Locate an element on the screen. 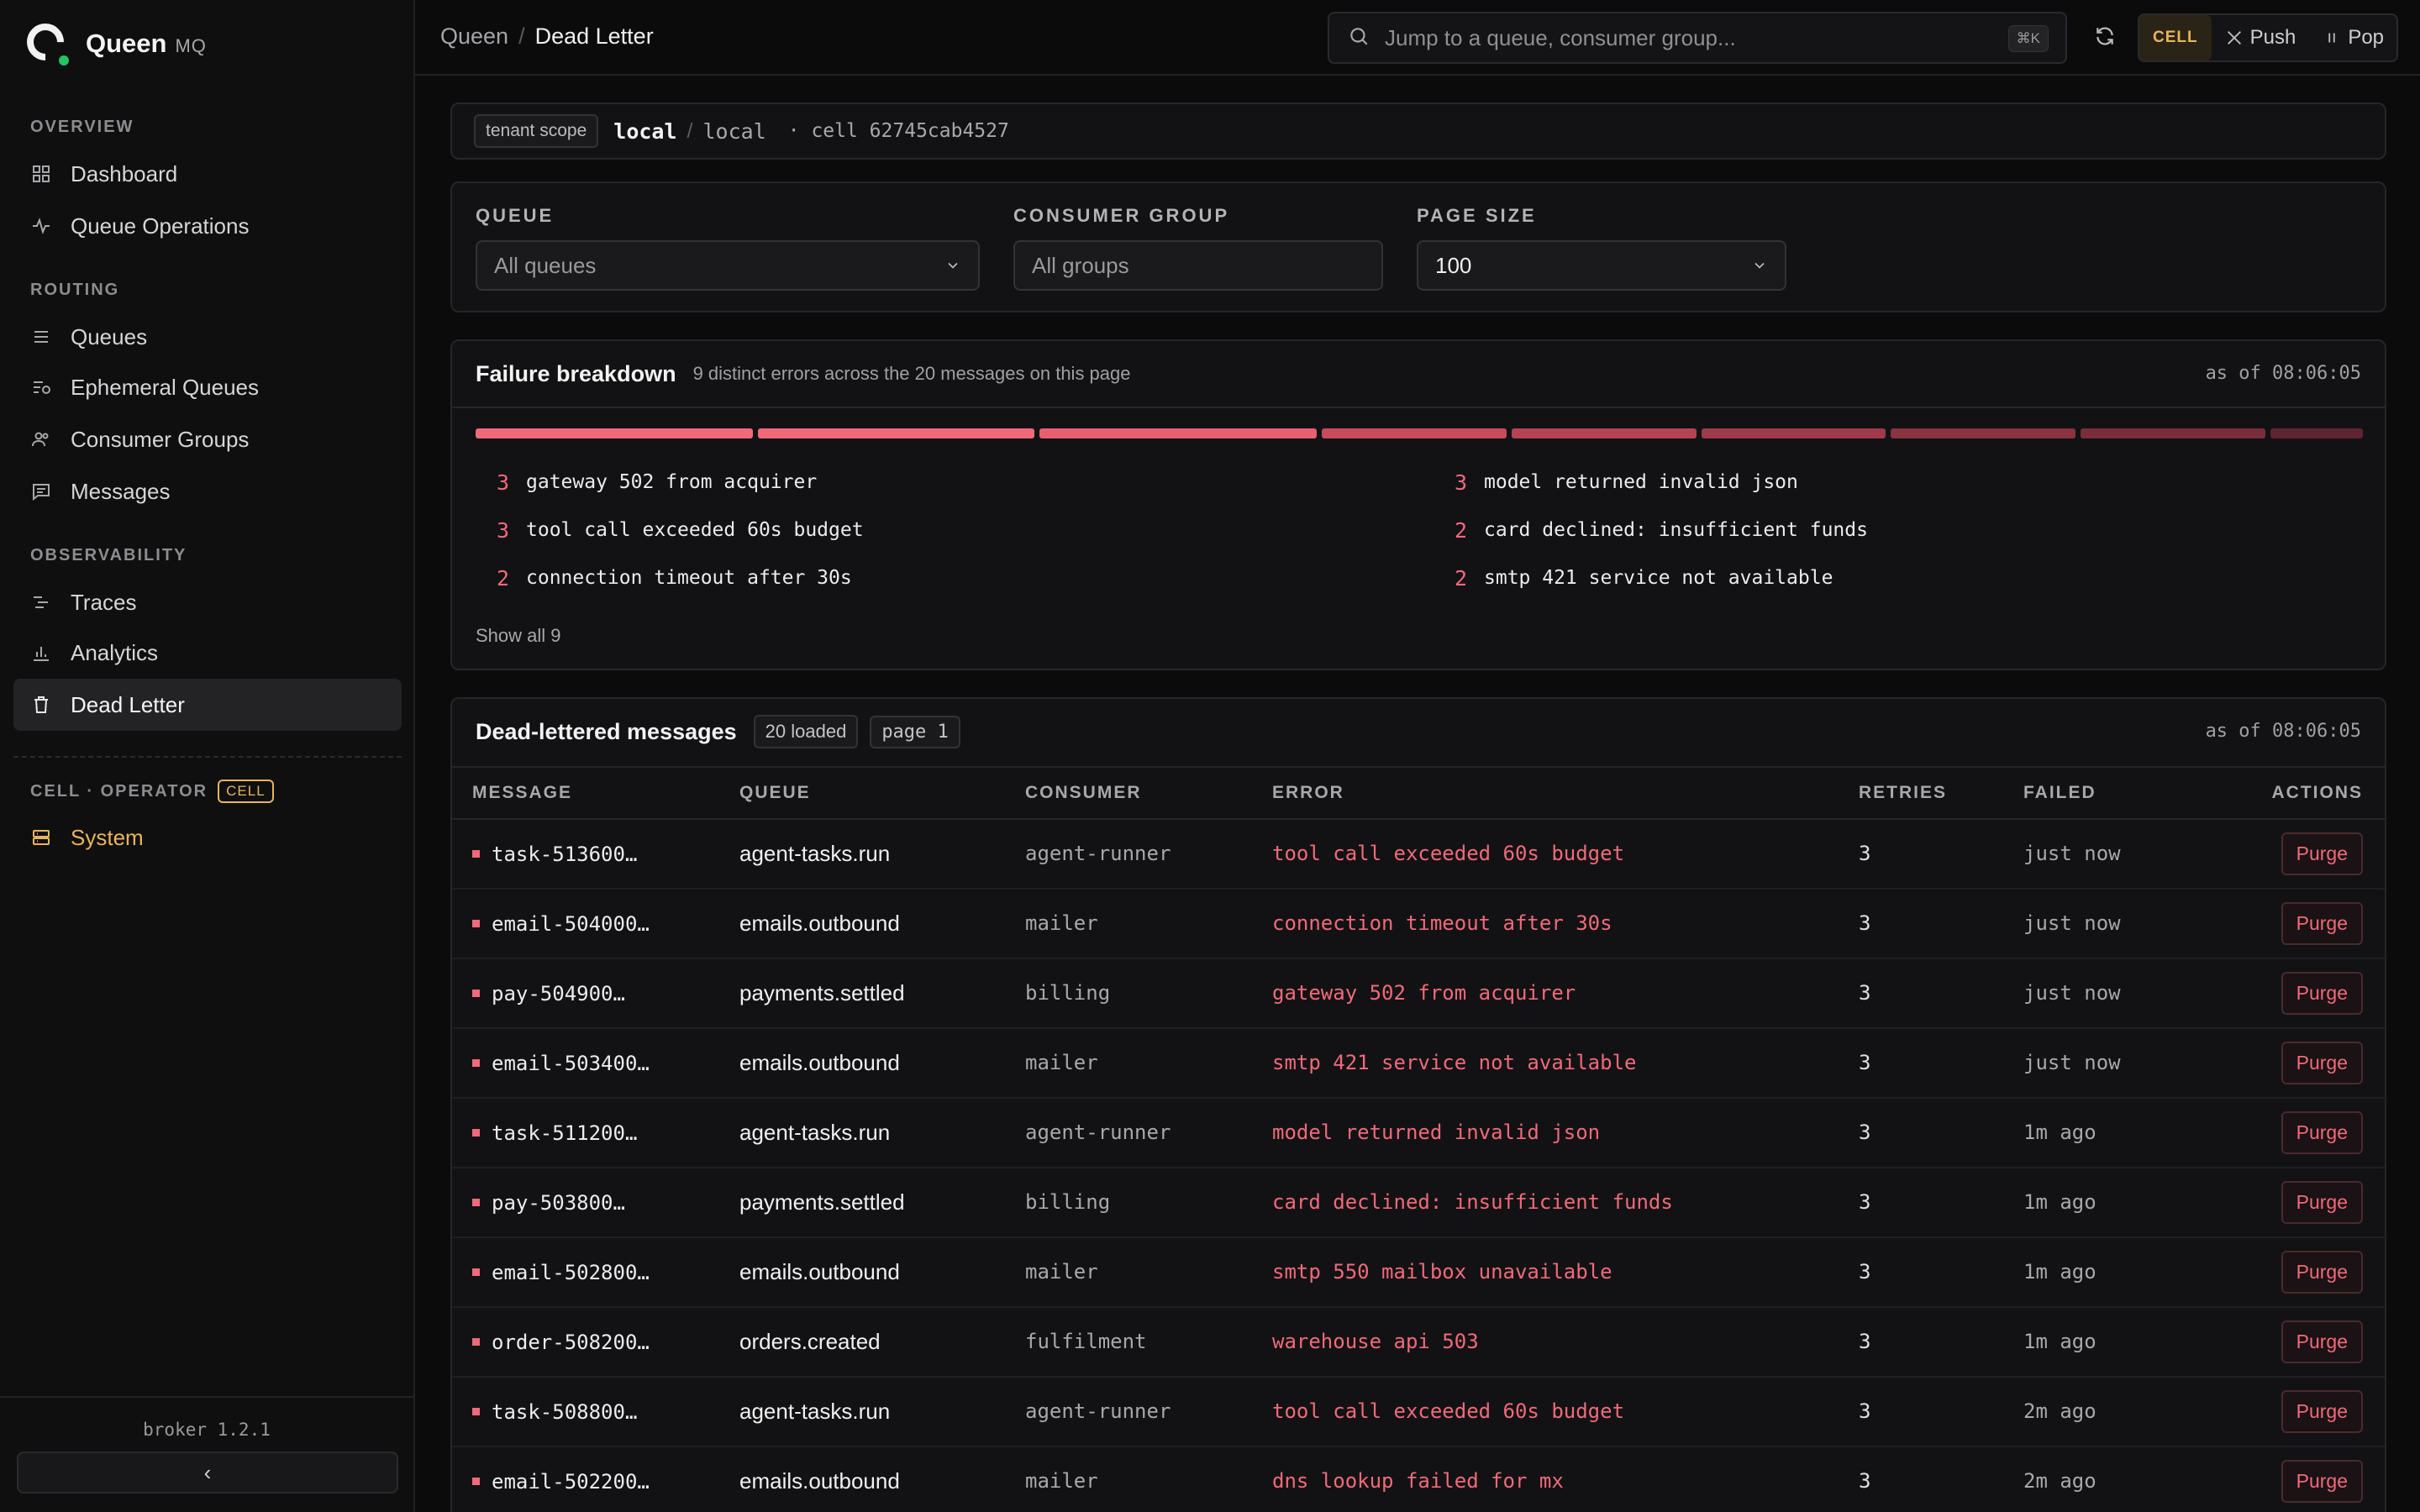 Image resolution: width=2420 pixels, height=1512 pixels. cell-consumer: mailer is located at coordinates (1148, 924).